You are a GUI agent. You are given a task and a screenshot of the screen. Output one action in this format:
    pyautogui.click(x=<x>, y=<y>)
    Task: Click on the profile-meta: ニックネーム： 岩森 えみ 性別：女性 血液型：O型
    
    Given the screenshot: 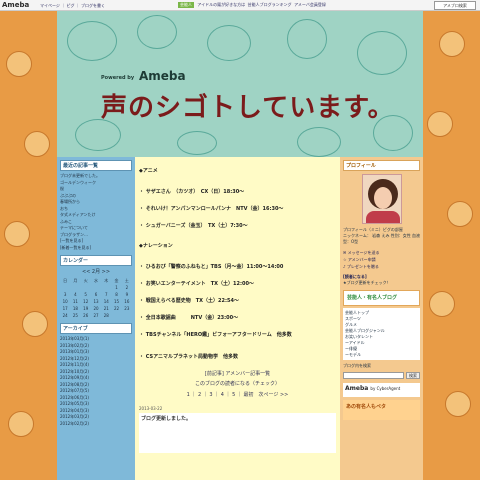 What is the action you would take?
    pyautogui.click(x=381, y=239)
    